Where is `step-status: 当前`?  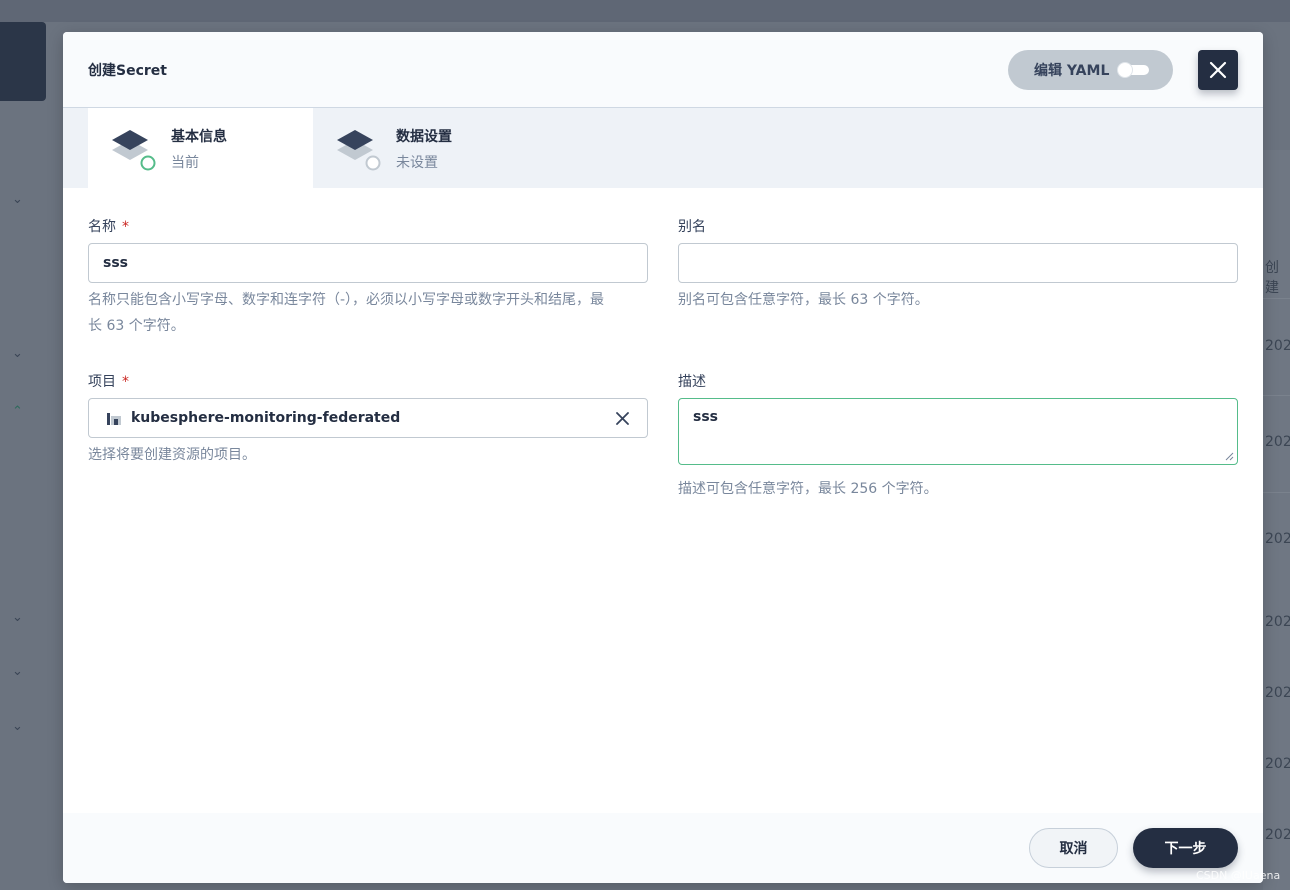
step-status: 当前 is located at coordinates (185, 163).